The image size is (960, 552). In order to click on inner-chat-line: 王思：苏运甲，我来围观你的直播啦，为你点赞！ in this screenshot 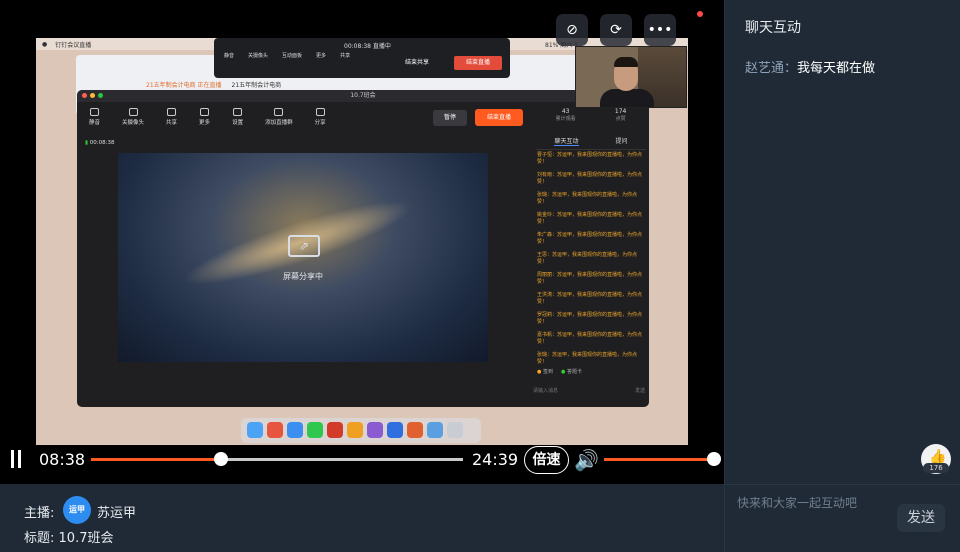, I will do `click(587, 258)`.